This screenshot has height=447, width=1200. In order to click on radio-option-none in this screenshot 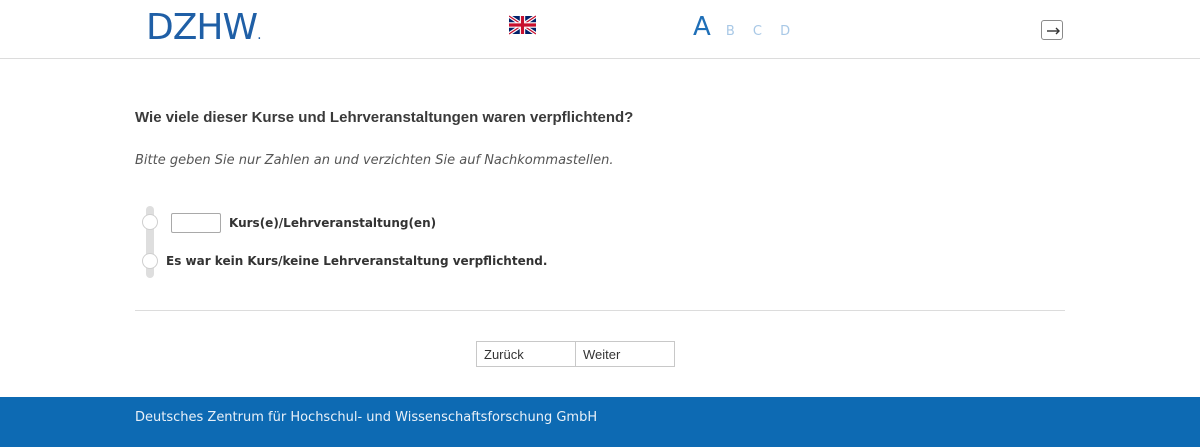, I will do `click(150, 261)`.